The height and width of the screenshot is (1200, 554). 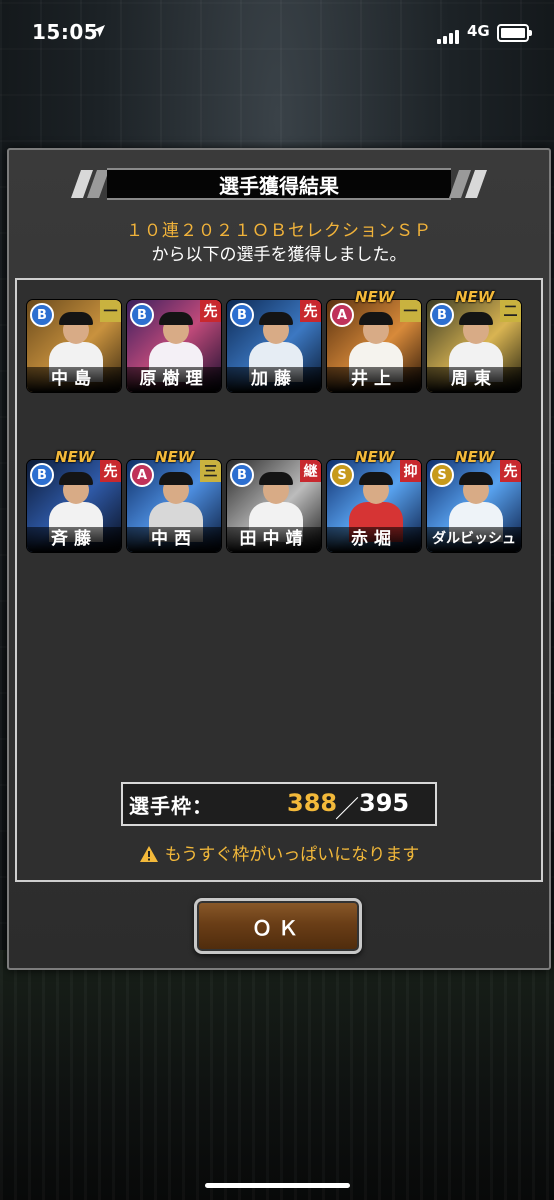 I want to click on player-name: 田中靖, so click(x=274, y=539).